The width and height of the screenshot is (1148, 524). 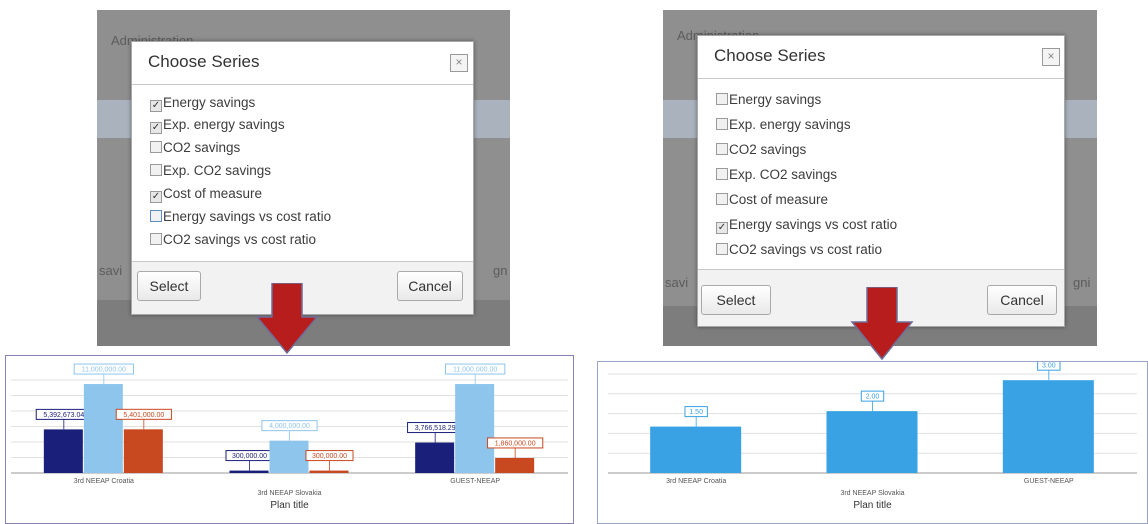 I want to click on data-label: 2.00, so click(x=873, y=397).